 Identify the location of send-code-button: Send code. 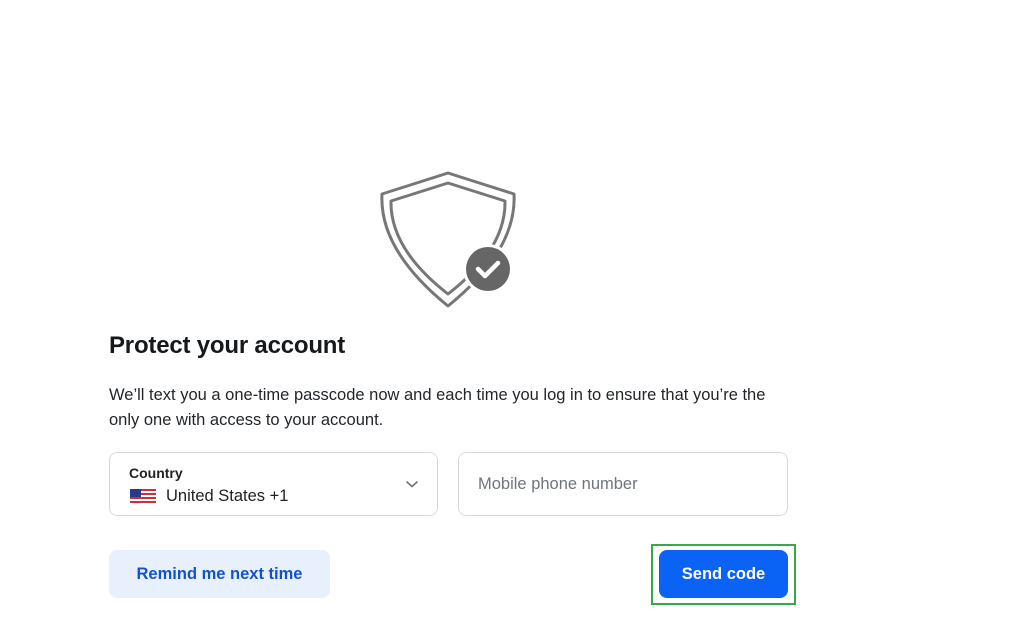
(723, 574).